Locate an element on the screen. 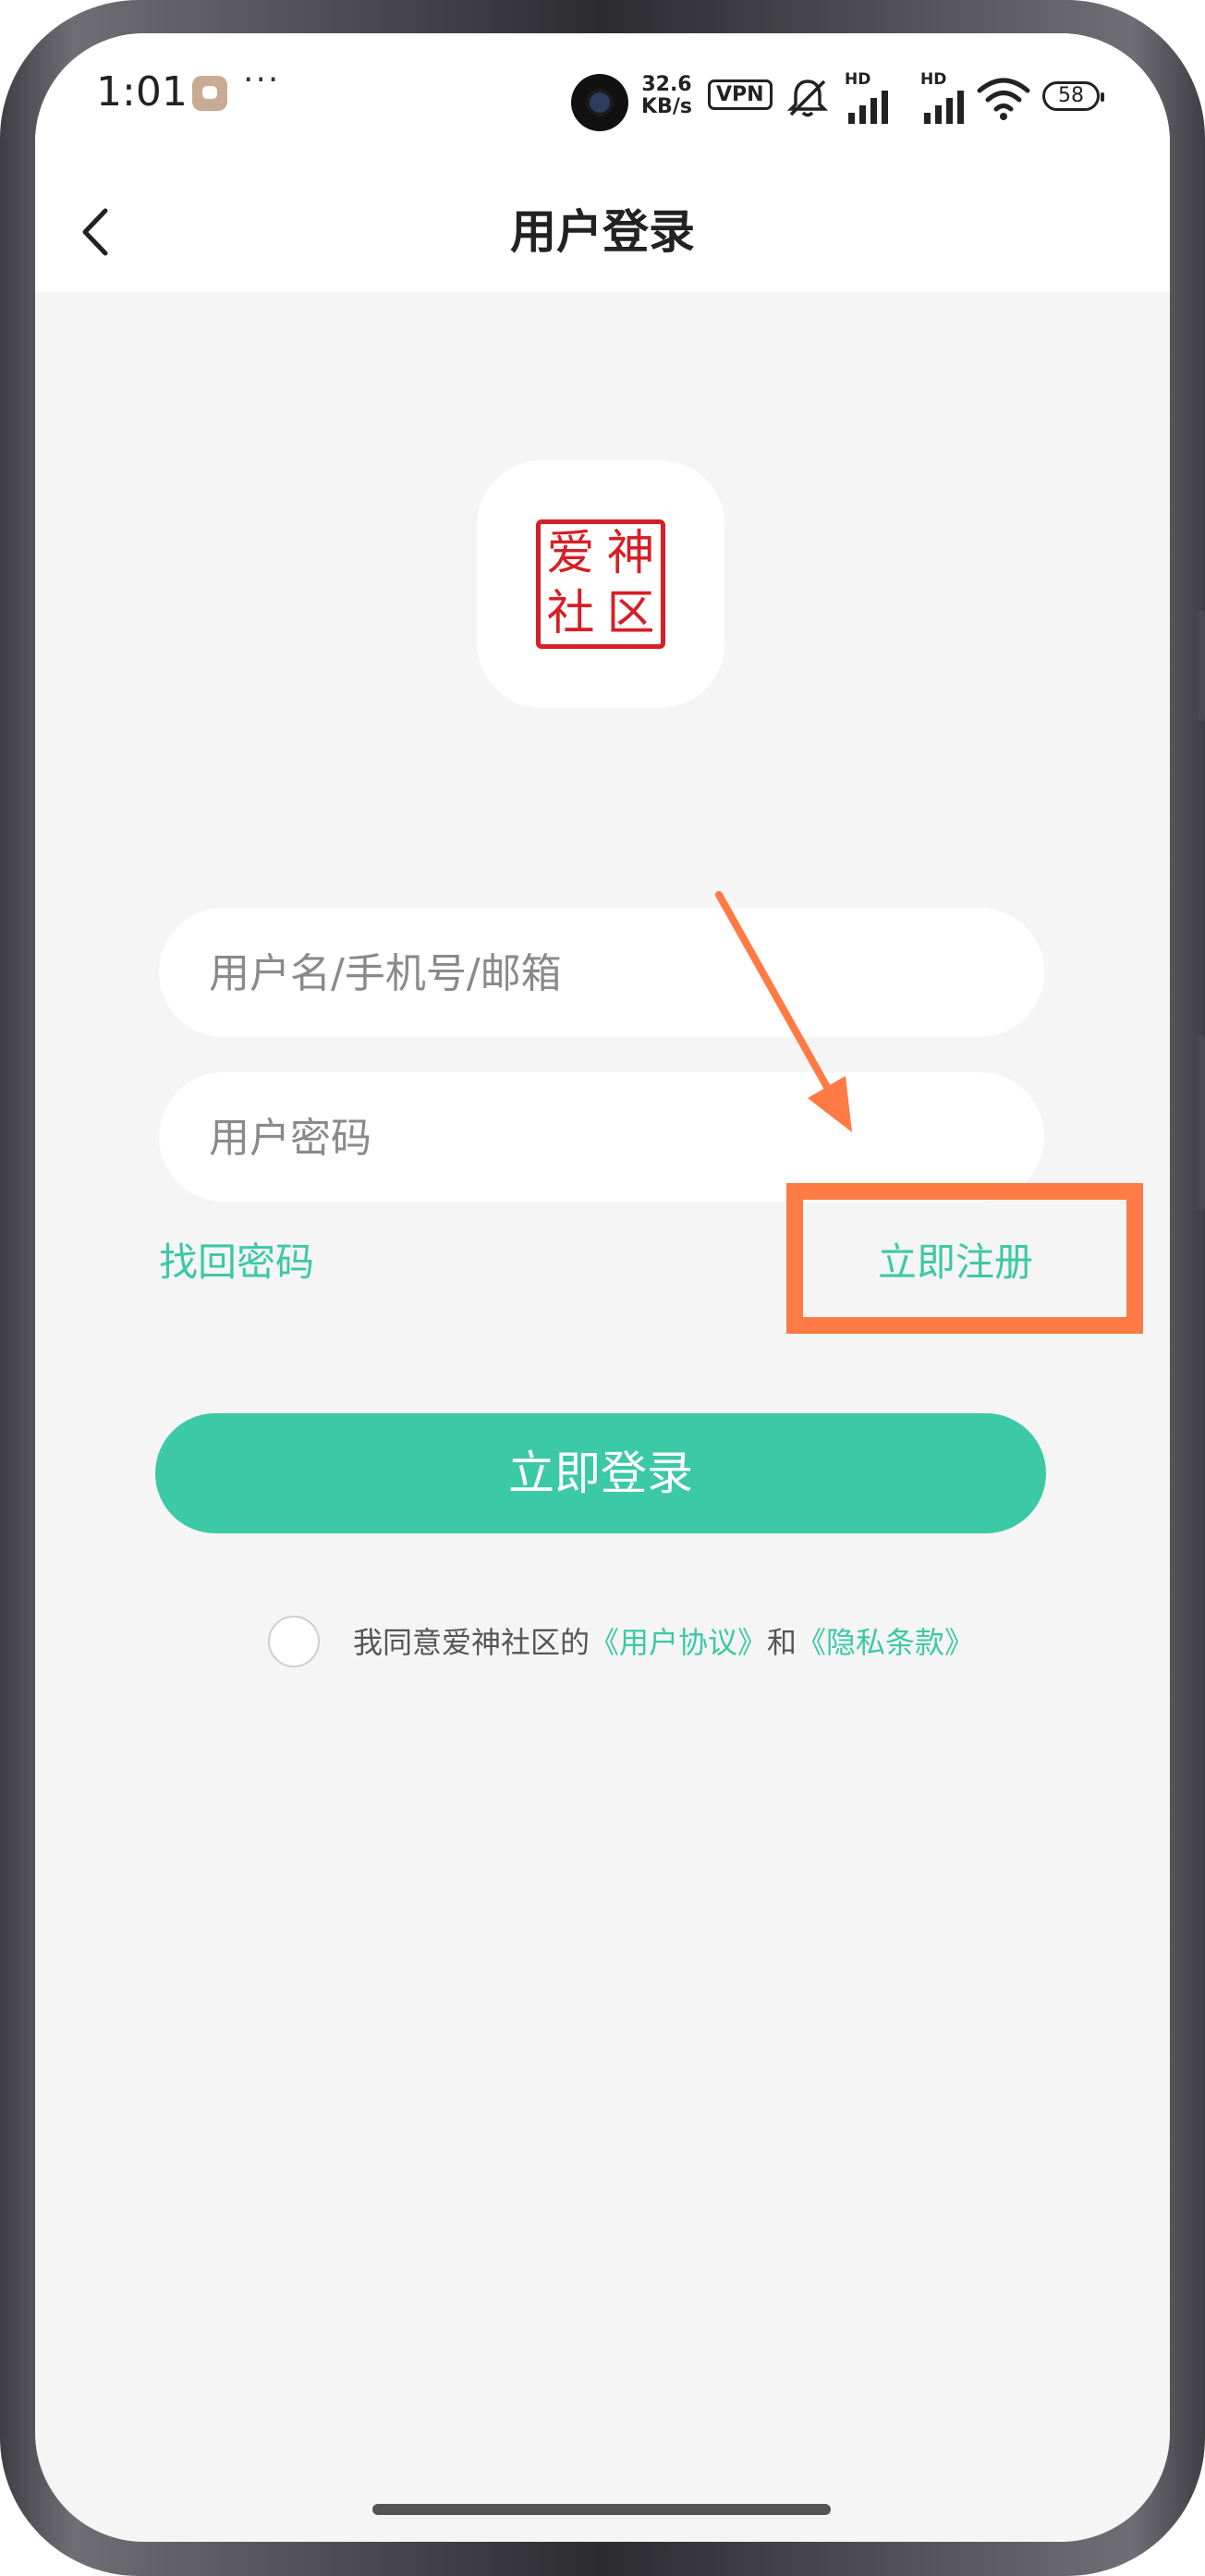  signal-2-label: HD is located at coordinates (933, 79).